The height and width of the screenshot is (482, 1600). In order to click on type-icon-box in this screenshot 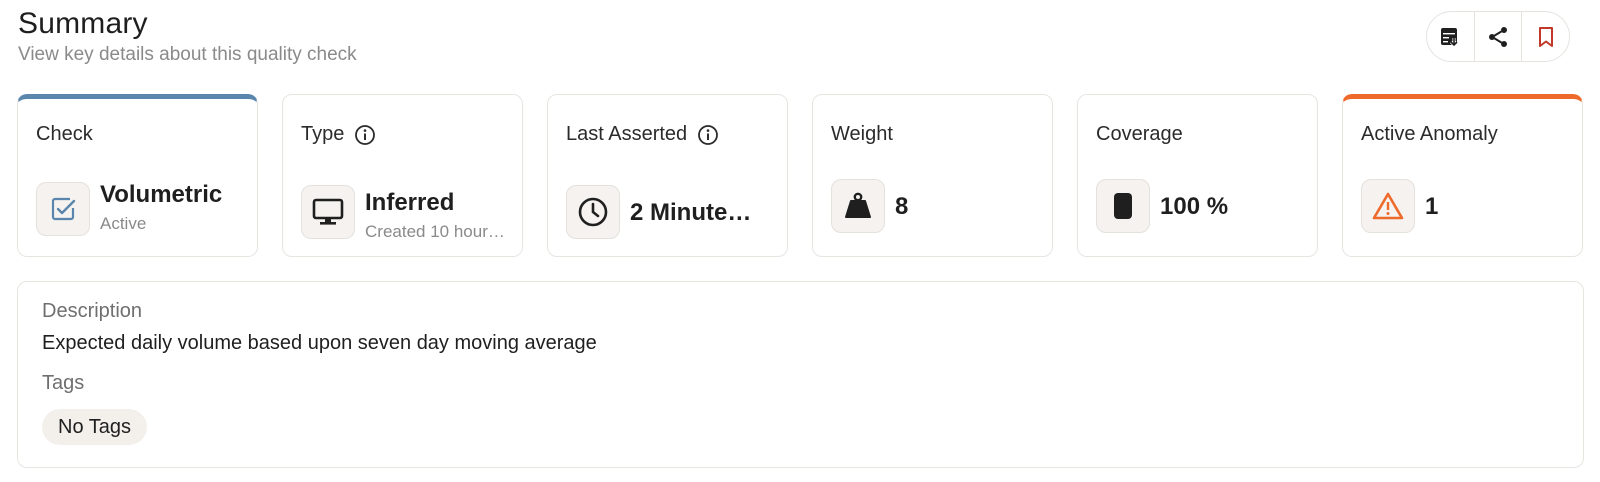, I will do `click(328, 212)`.